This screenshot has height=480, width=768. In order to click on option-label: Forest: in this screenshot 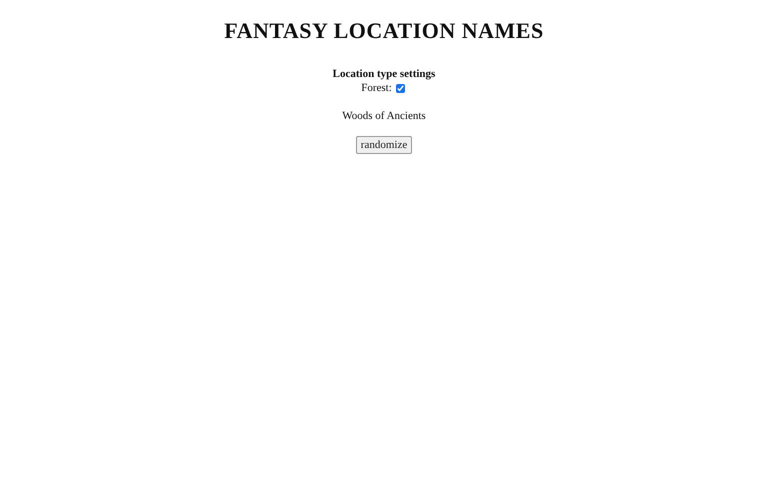, I will do `click(376, 88)`.